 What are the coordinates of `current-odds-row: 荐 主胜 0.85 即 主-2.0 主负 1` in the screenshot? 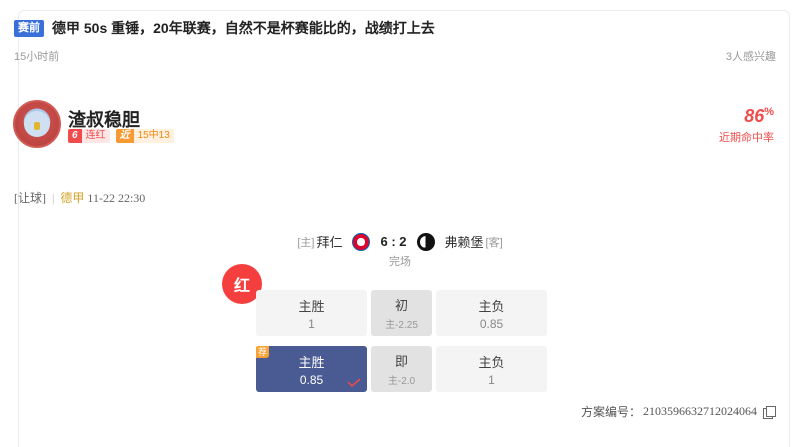 It's located at (401, 369).